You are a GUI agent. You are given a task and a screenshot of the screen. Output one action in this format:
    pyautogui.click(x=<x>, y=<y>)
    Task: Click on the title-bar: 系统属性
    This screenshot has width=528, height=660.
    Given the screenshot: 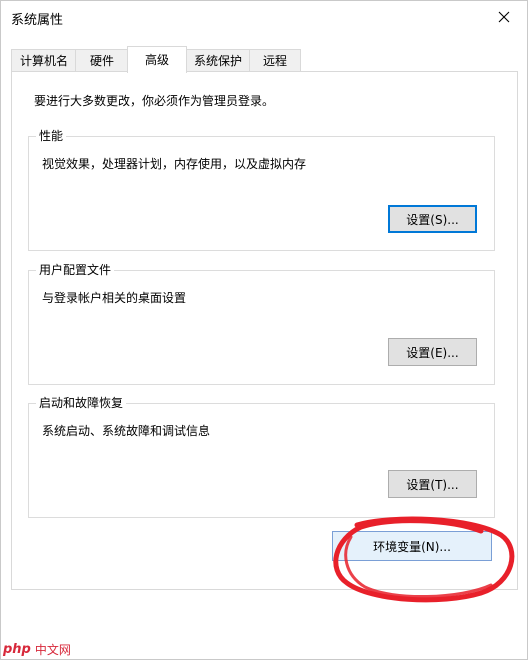 What is the action you would take?
    pyautogui.click(x=264, y=16)
    